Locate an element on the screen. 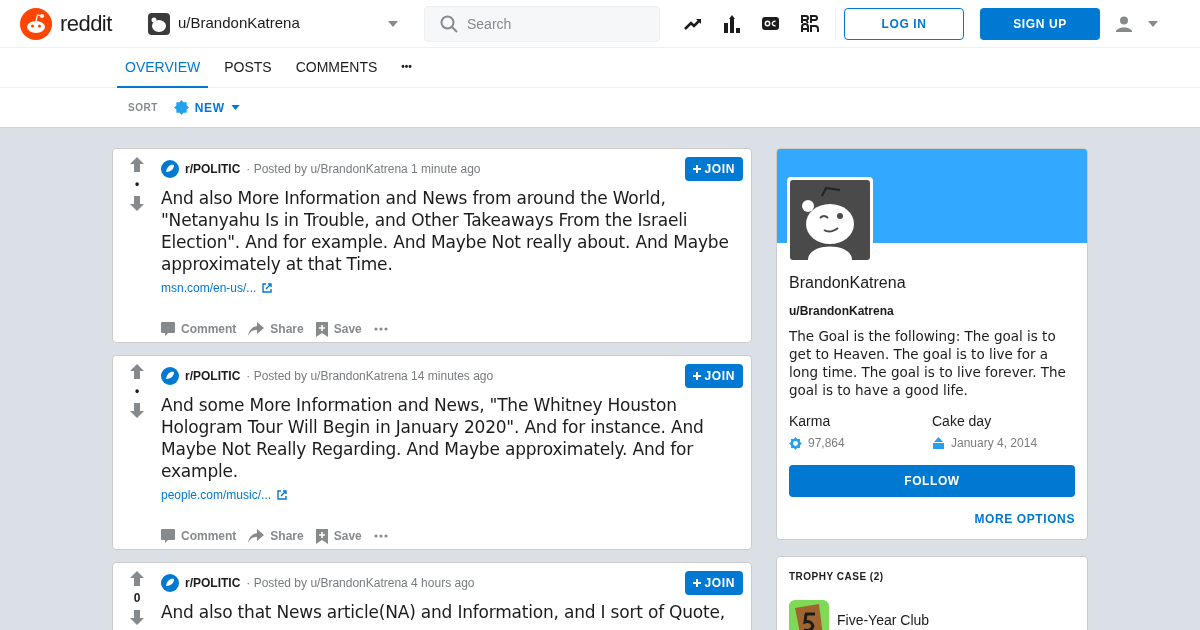 The image size is (1200, 630). karma-value: 97,864 is located at coordinates (826, 443).